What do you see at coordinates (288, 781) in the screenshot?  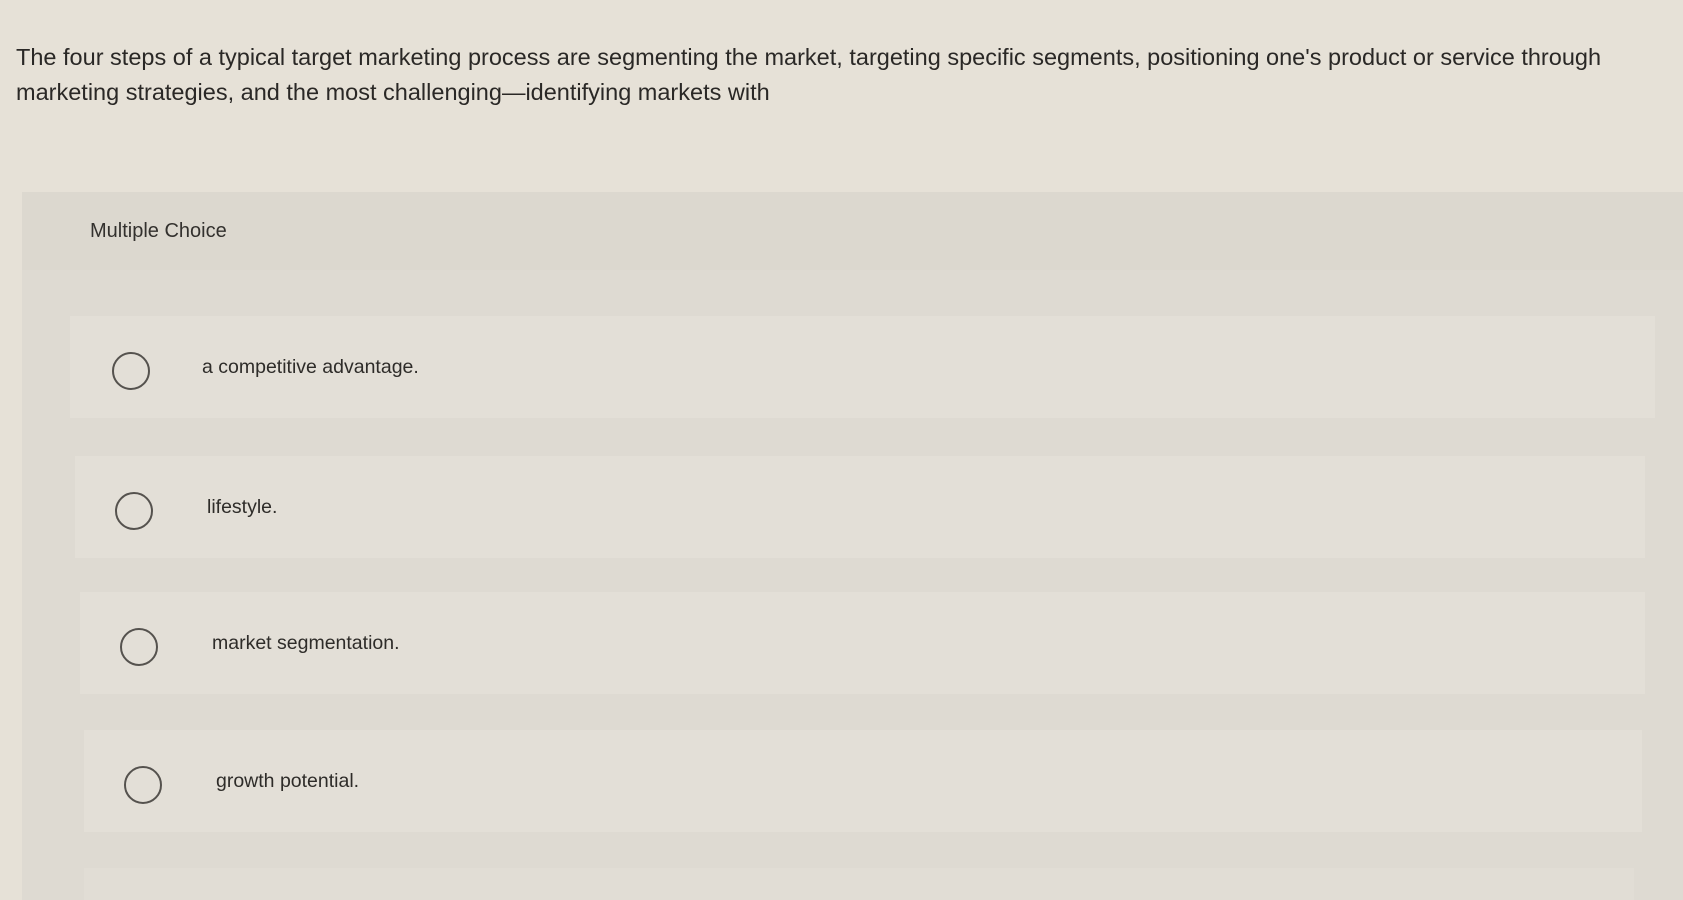 I see `option-label: growth potential.` at bounding box center [288, 781].